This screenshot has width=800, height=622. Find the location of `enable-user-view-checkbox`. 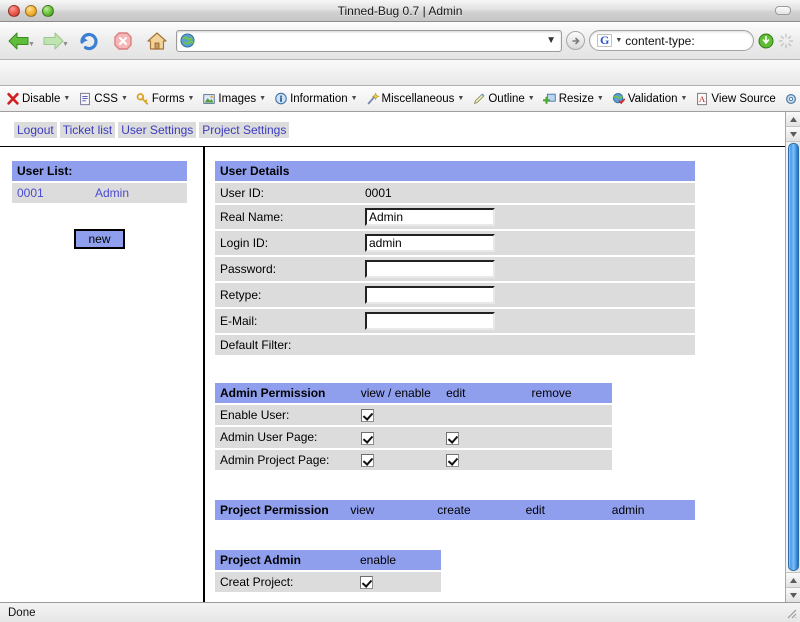

enable-user-view-checkbox is located at coordinates (367, 416).